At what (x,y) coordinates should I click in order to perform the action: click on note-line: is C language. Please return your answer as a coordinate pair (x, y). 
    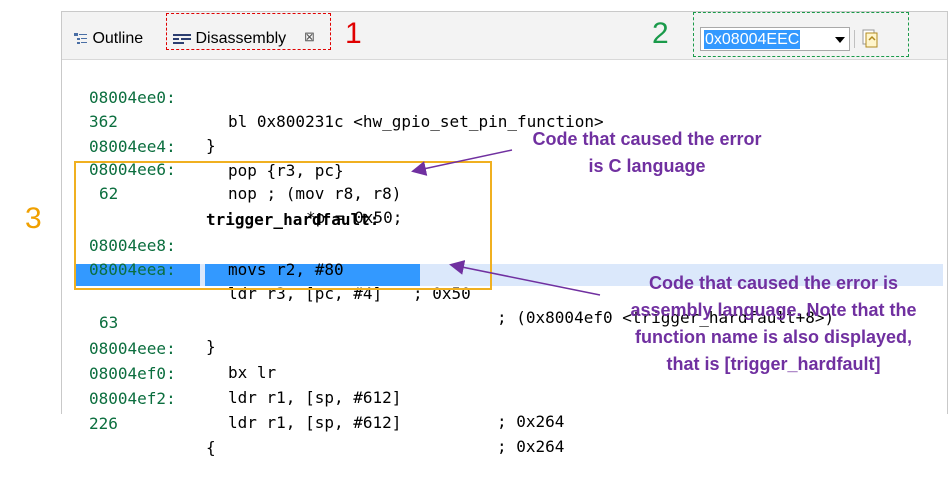
    Looking at the image, I should click on (647, 166).